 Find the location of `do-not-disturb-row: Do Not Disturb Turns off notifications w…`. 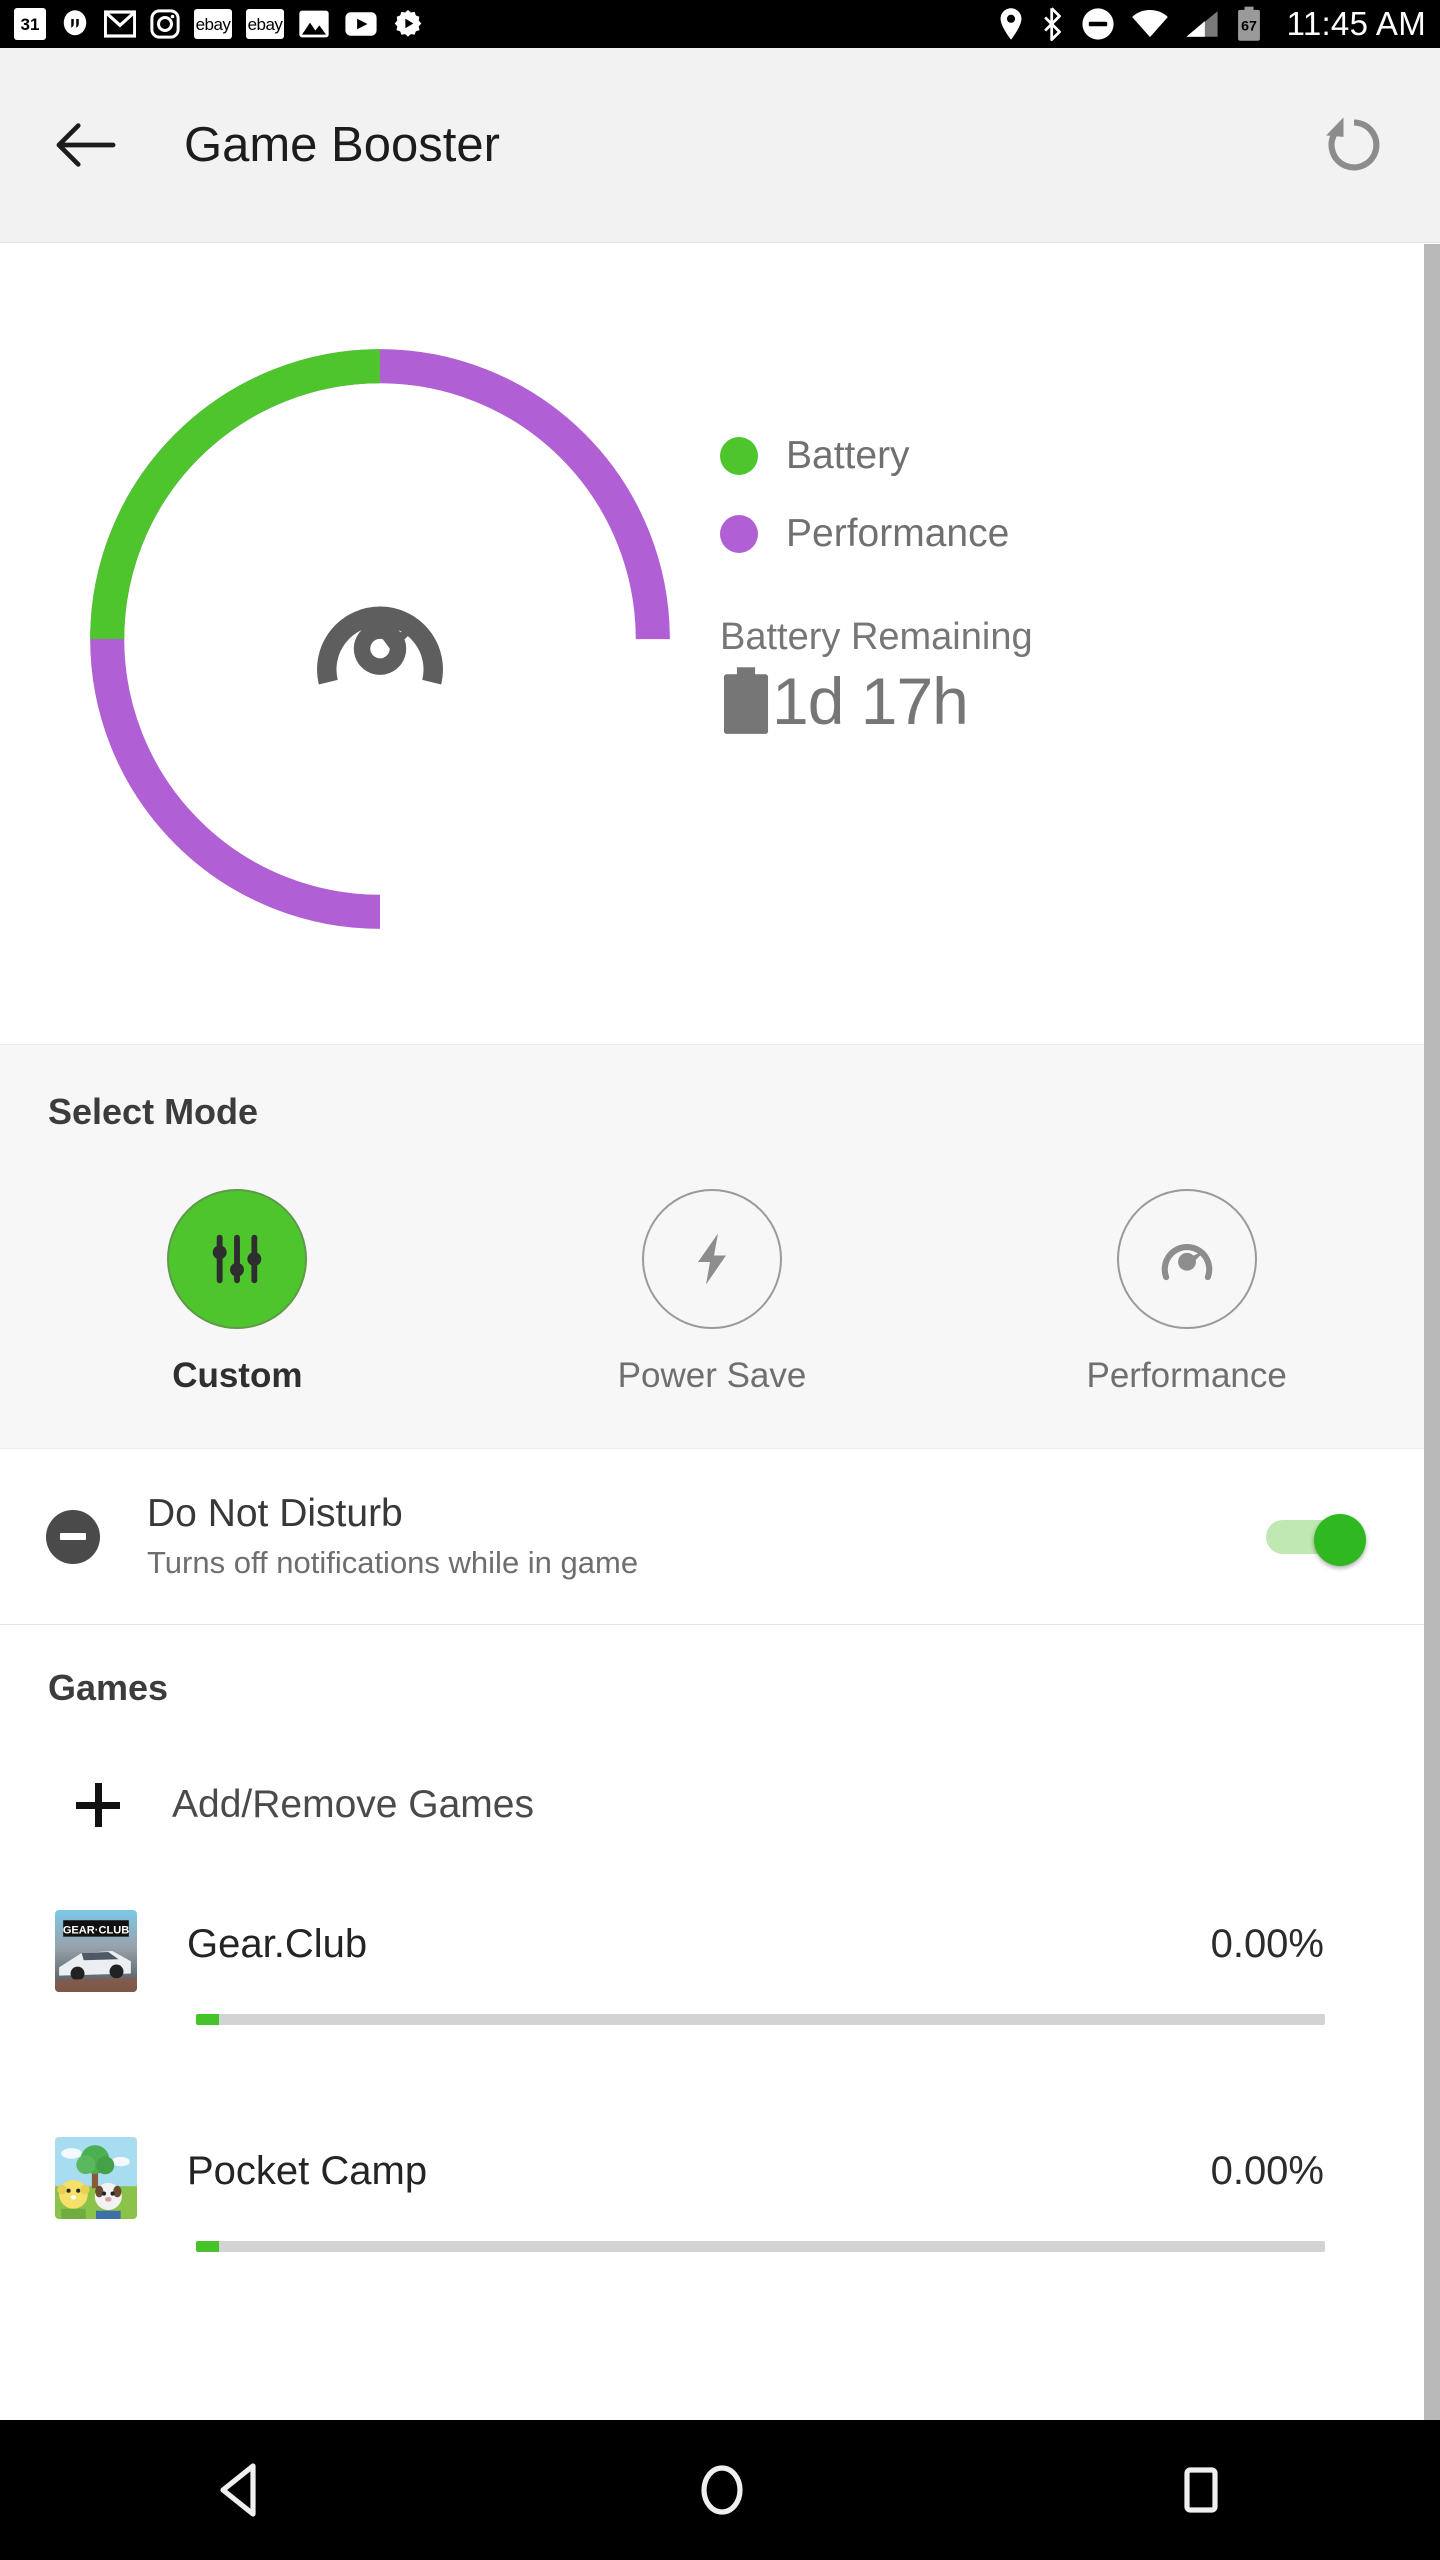

do-not-disturb-row: Do Not Disturb Turns off notifications w… is located at coordinates (712, 1536).